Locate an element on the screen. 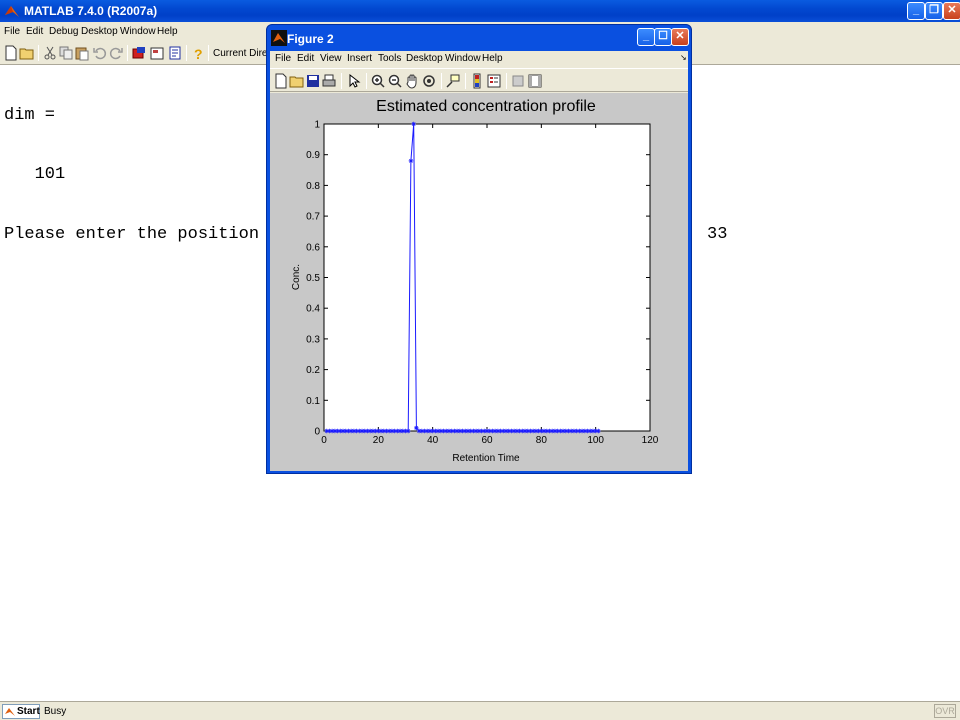 The width and height of the screenshot is (960, 720). fig-menu-view: View is located at coordinates (331, 58).